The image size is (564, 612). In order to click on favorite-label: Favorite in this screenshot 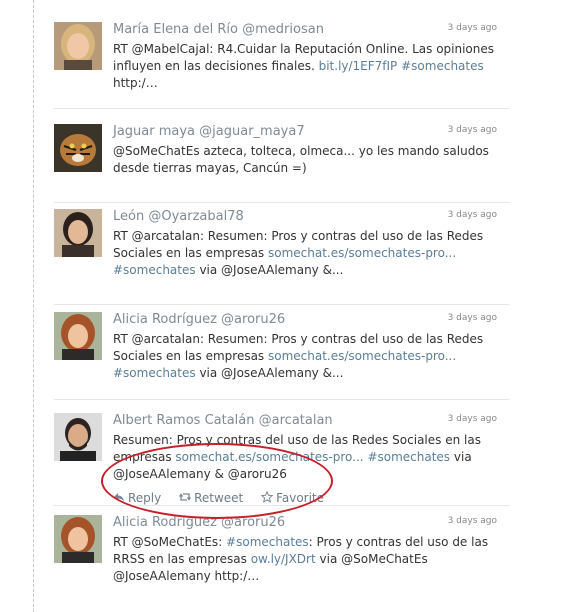, I will do `click(300, 497)`.